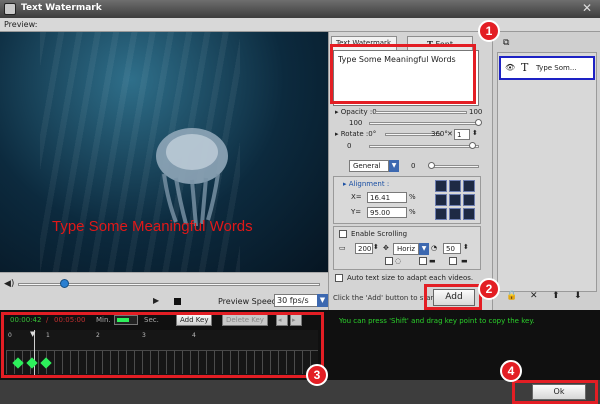 The image size is (600, 404). Describe the element at coordinates (10, 9) in the screenshot. I see `app-icon` at that location.